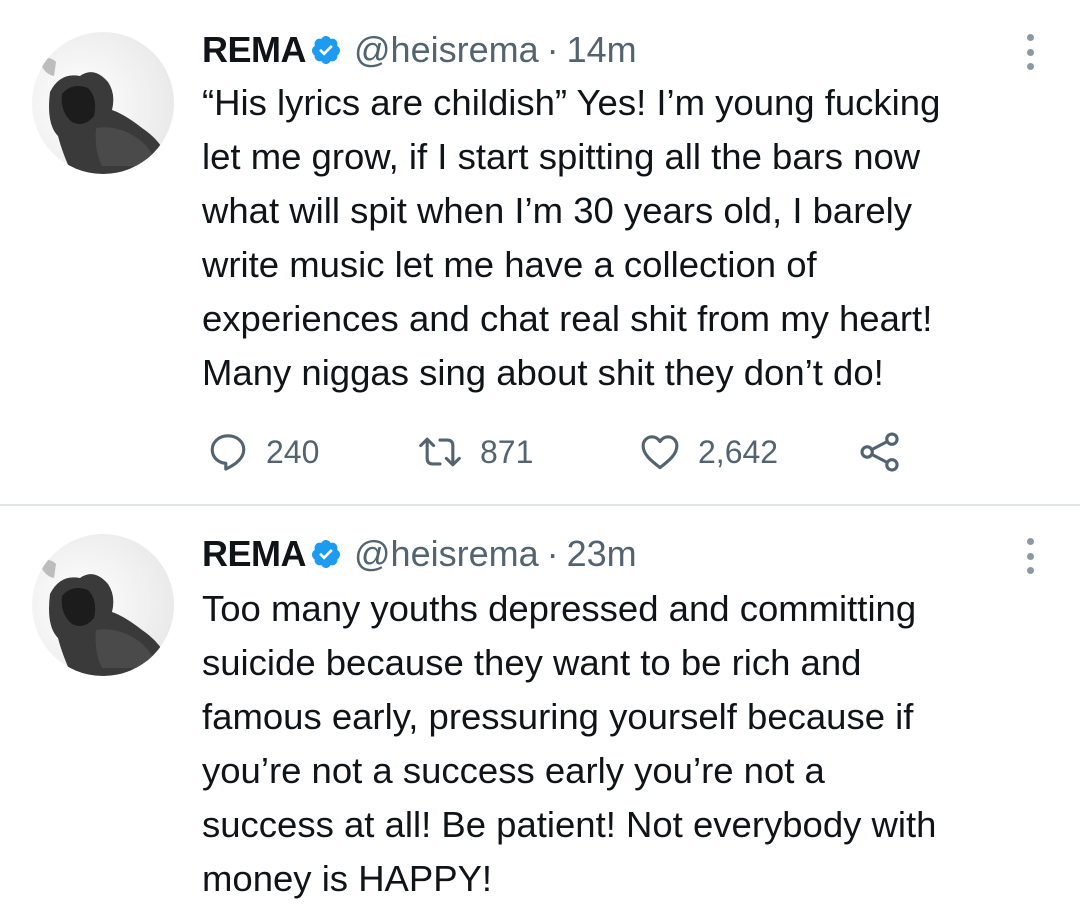  Describe the element at coordinates (509, 264) in the screenshot. I see `tweet-text-line: write music let me have a collection of` at that location.